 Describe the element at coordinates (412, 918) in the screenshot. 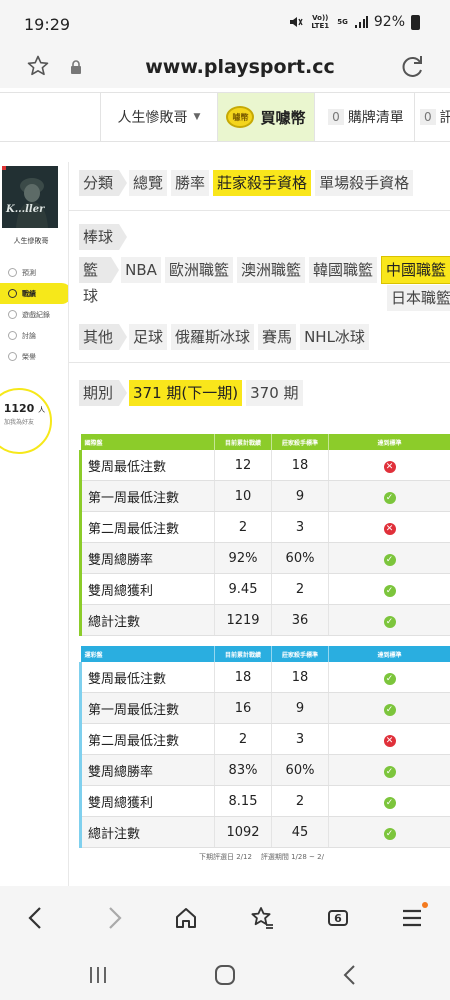

I see `menu-button` at that location.